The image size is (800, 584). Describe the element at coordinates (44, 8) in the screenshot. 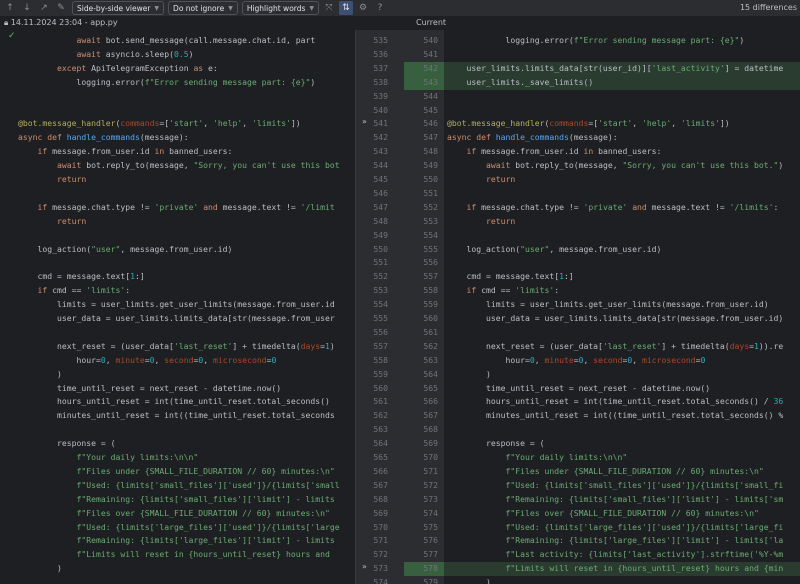

I see `jump-to-source-icon: ↗` at that location.